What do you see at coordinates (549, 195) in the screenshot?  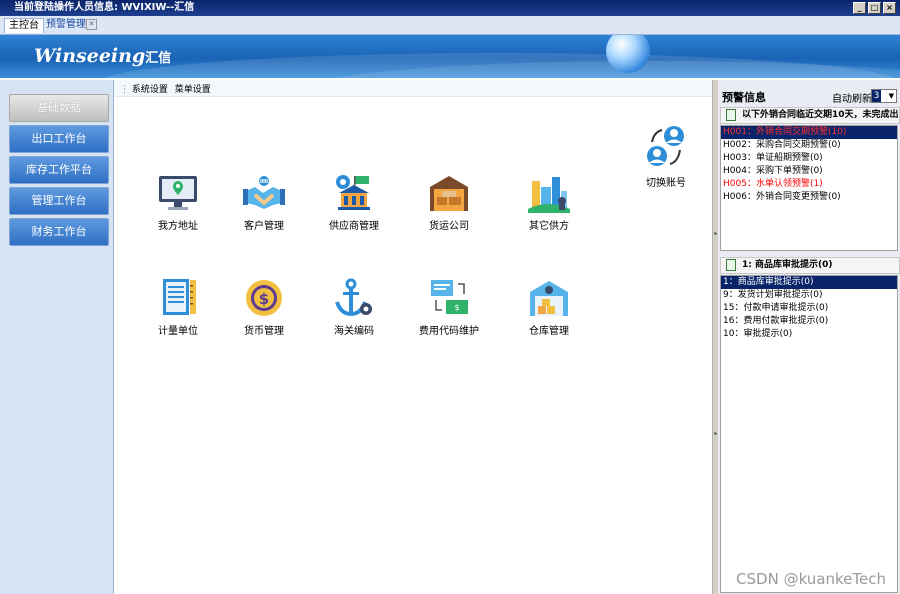 I see `city-buildings-icon` at bounding box center [549, 195].